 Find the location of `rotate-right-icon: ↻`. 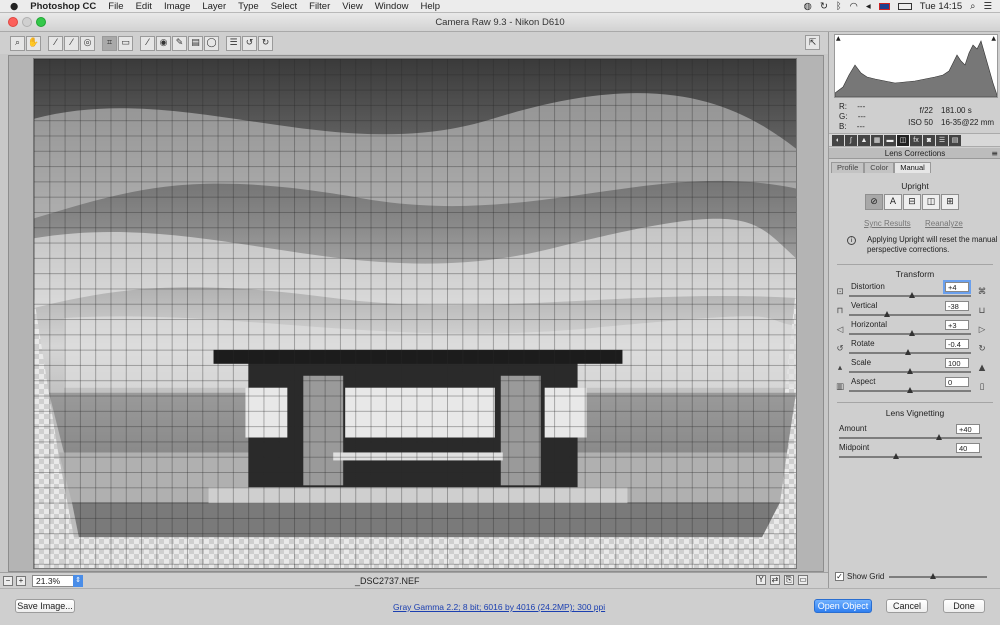

rotate-right-icon: ↻ is located at coordinates (265, 43).